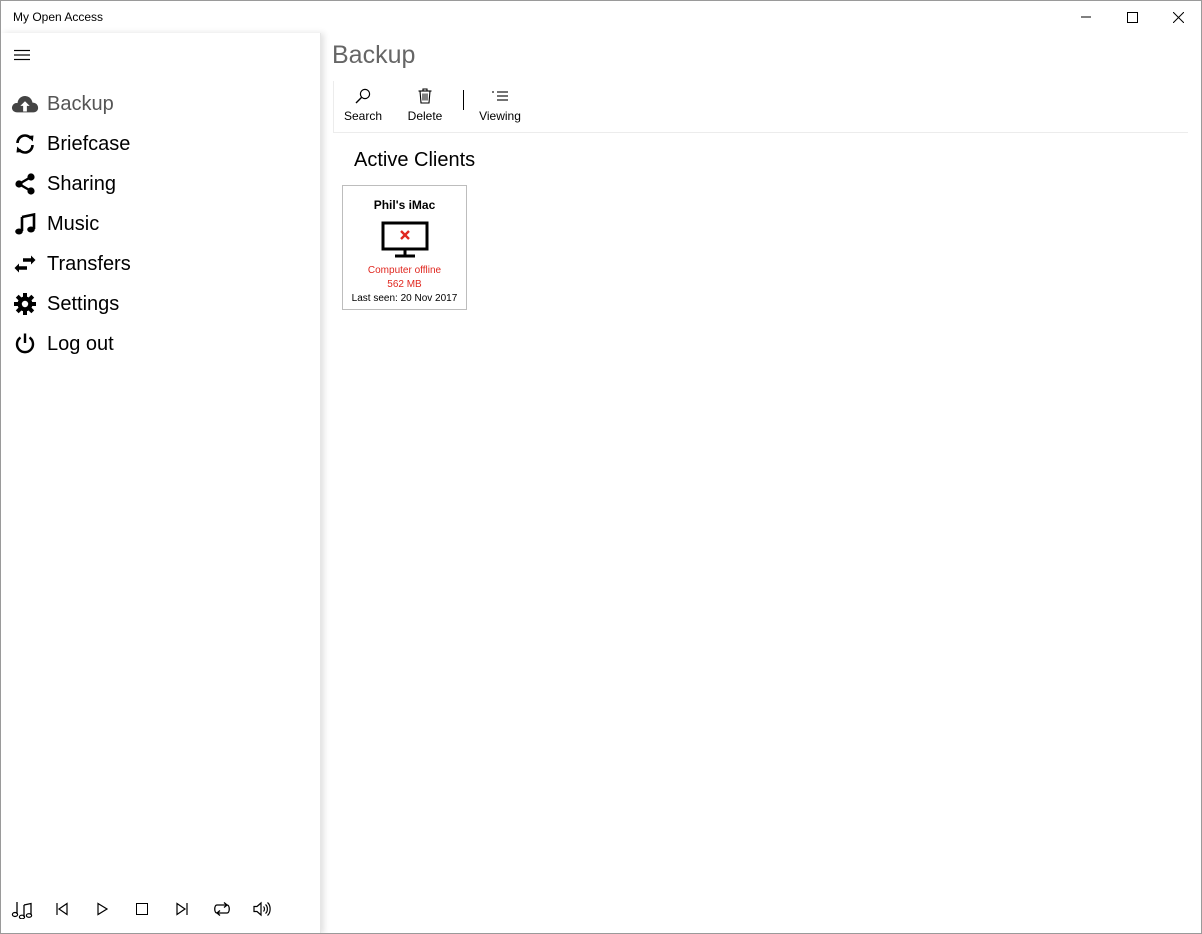 The image size is (1202, 934). I want to click on music-library-icon, so click(22, 910).